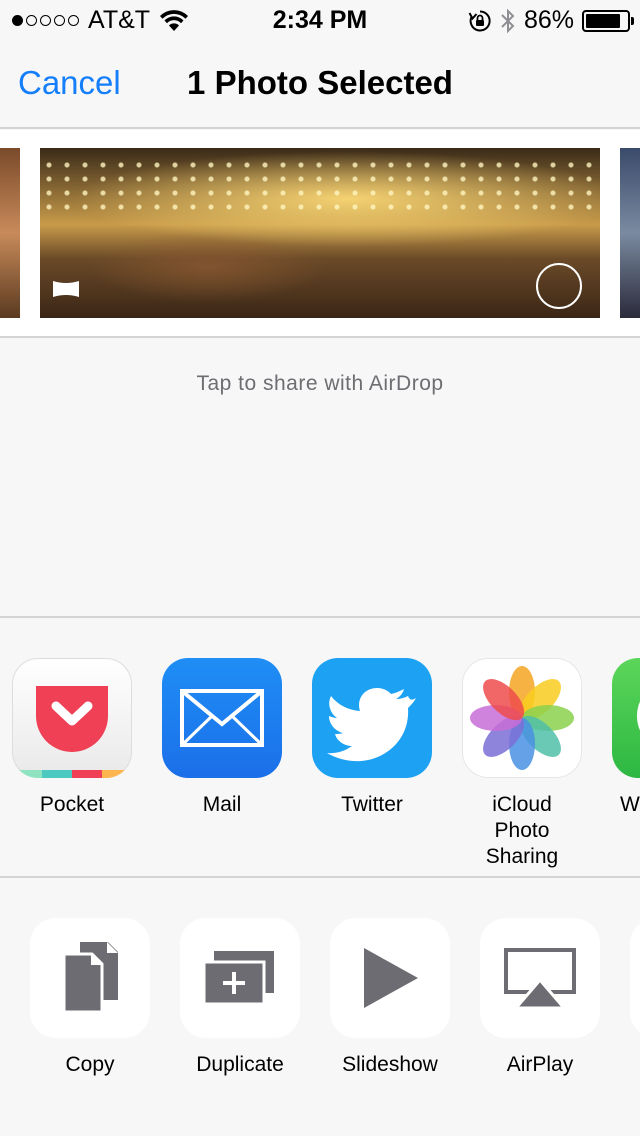 This screenshot has height=1136, width=640. What do you see at coordinates (603, 20) in the screenshot?
I see `battery-fill` at bounding box center [603, 20].